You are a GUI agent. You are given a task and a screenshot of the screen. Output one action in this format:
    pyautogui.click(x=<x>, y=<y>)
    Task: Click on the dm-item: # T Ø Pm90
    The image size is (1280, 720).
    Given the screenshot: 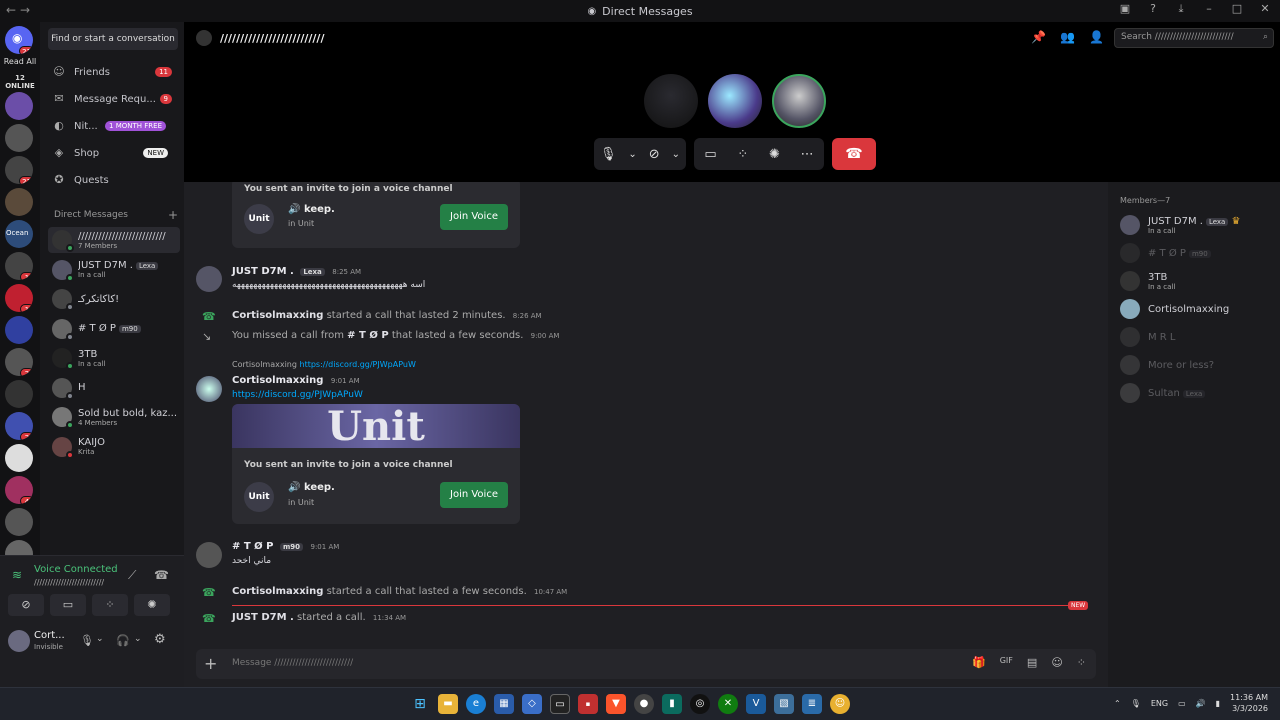 What is the action you would take?
    pyautogui.click(x=114, y=329)
    